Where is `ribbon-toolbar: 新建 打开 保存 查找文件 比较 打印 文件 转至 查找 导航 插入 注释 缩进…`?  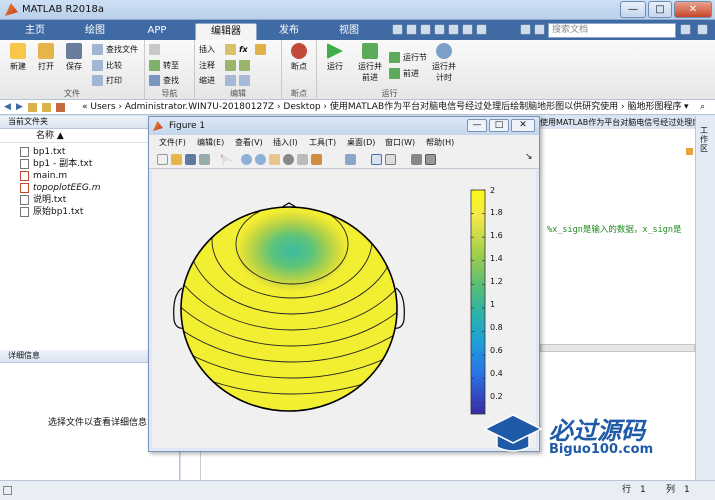
ribbon-toolbar: 新建 打开 保存 查找文件 比较 打印 文件 转至 查找 导航 插入 注释 缩进… is located at coordinates (357, 70).